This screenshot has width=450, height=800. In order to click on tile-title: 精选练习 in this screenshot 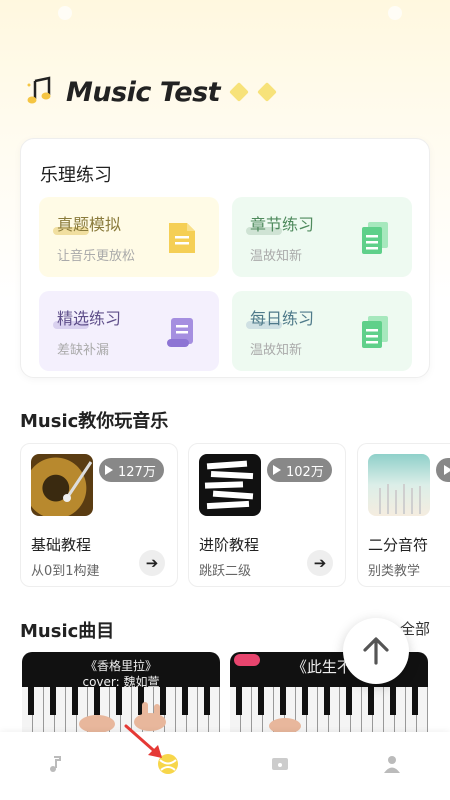, I will do `click(89, 318)`.